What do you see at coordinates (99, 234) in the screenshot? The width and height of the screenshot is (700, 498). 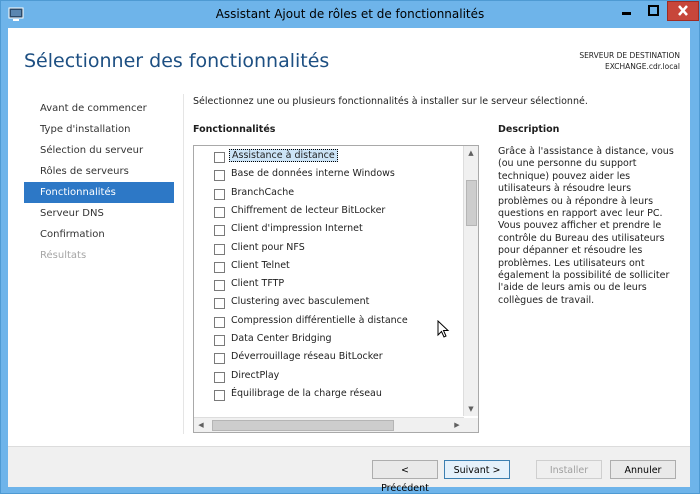 I see `nav-item-confirmation: Confirmation` at bounding box center [99, 234].